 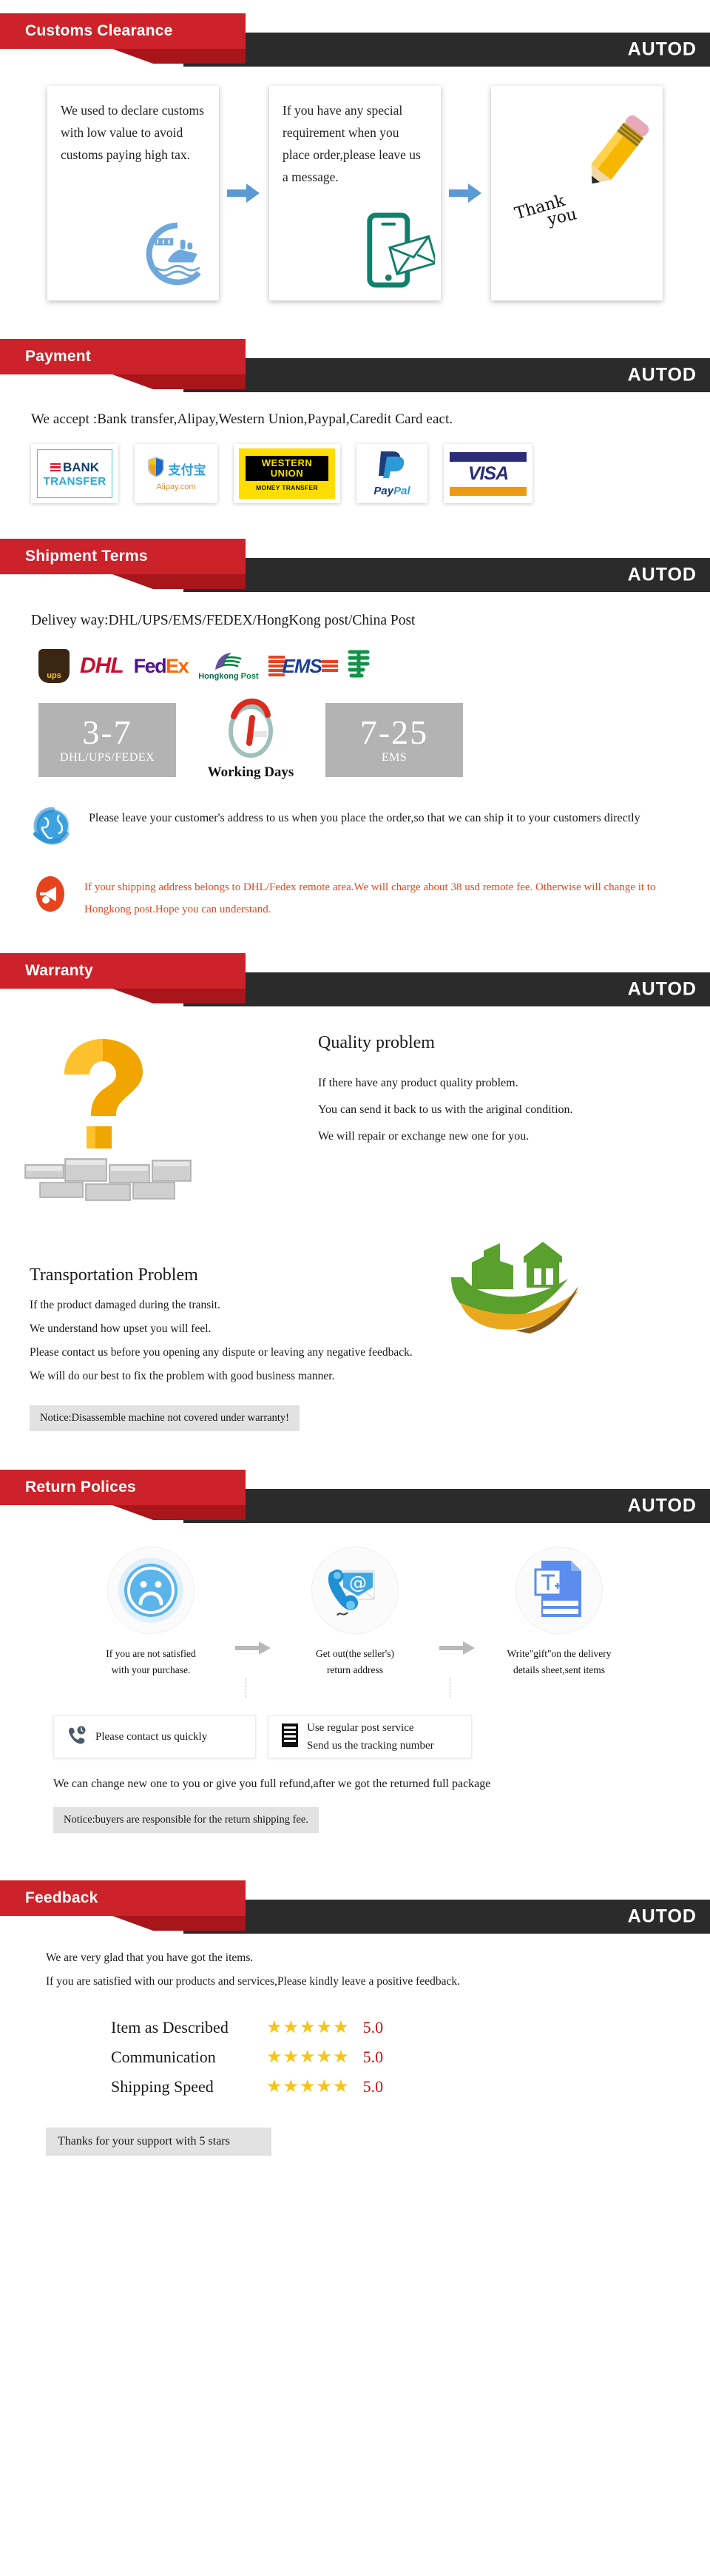 I want to click on section-title-payment: Payment, so click(x=58, y=356).